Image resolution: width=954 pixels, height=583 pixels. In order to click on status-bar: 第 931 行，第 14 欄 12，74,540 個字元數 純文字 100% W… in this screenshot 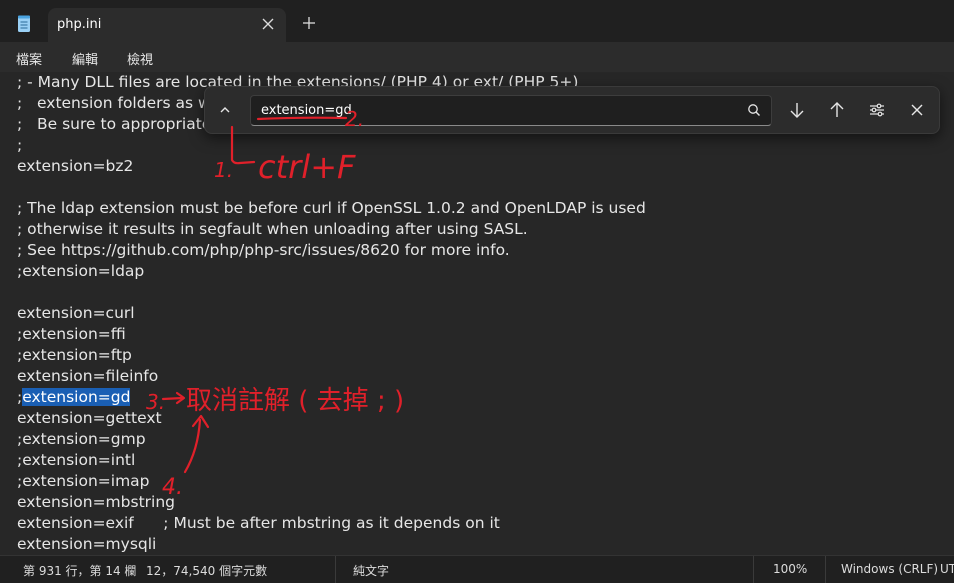, I will do `click(477, 569)`.